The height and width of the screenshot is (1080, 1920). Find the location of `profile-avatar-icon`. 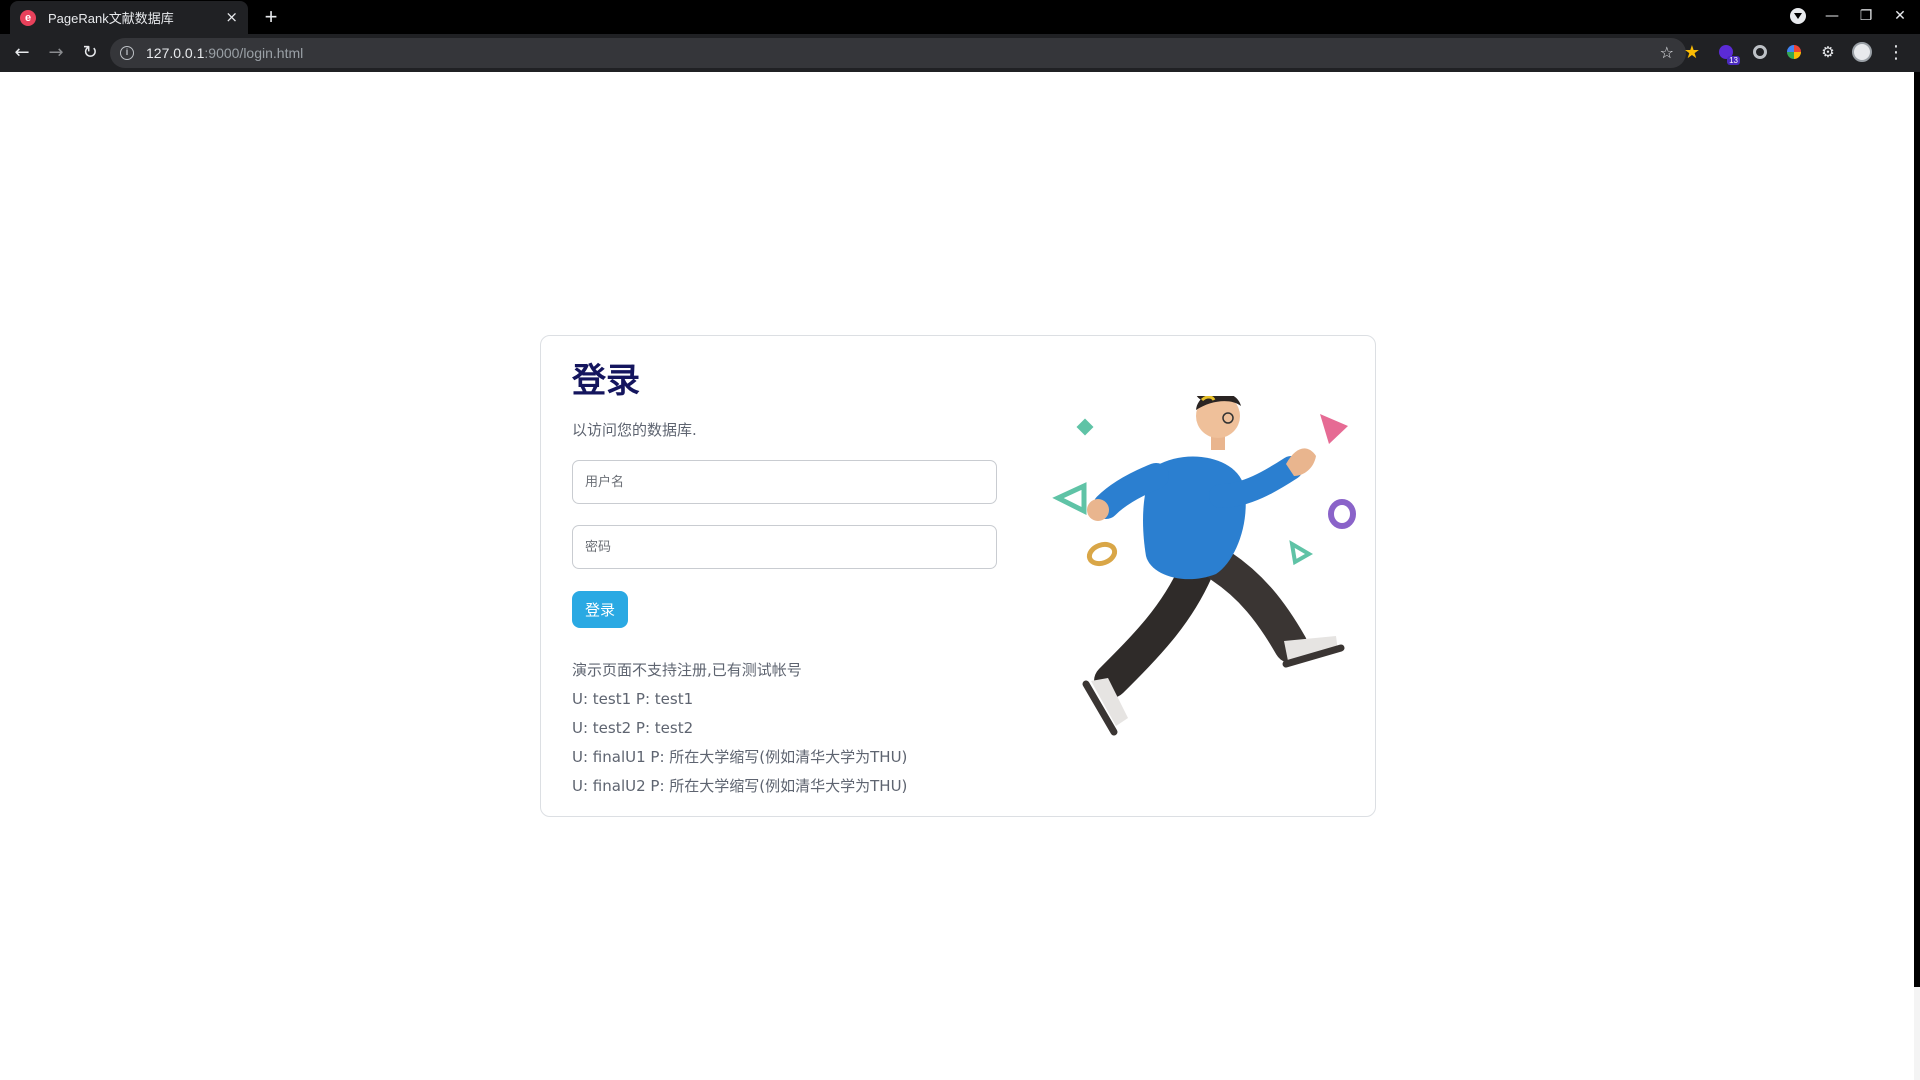

profile-avatar-icon is located at coordinates (1862, 52).